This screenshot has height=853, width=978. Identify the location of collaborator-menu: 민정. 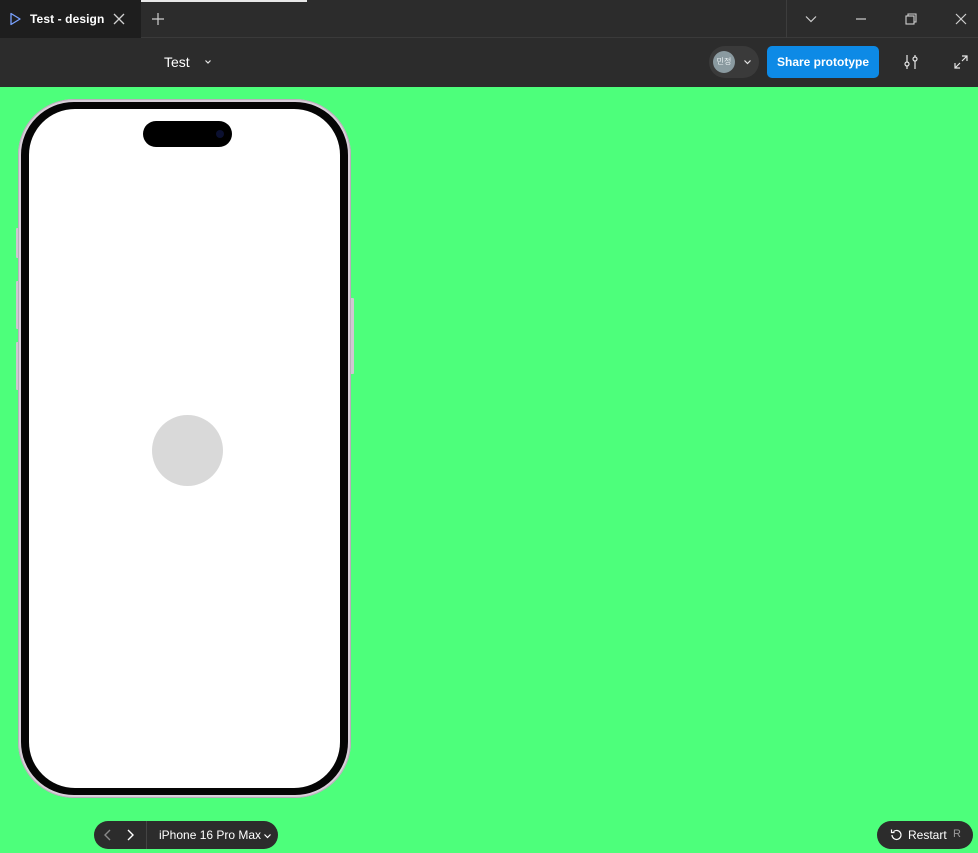
(734, 62).